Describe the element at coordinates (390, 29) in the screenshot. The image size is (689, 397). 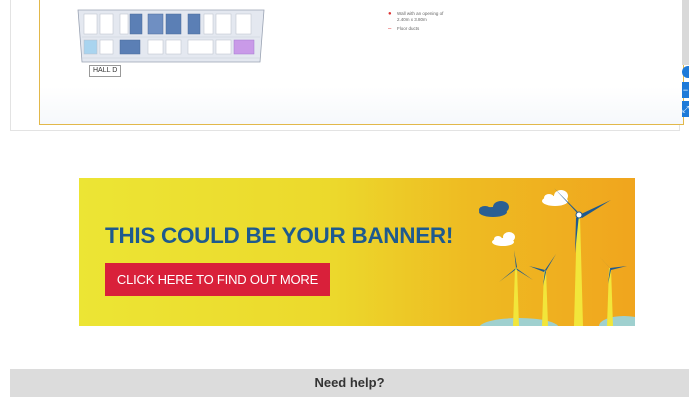
I see `red-dash-icon: –` at that location.